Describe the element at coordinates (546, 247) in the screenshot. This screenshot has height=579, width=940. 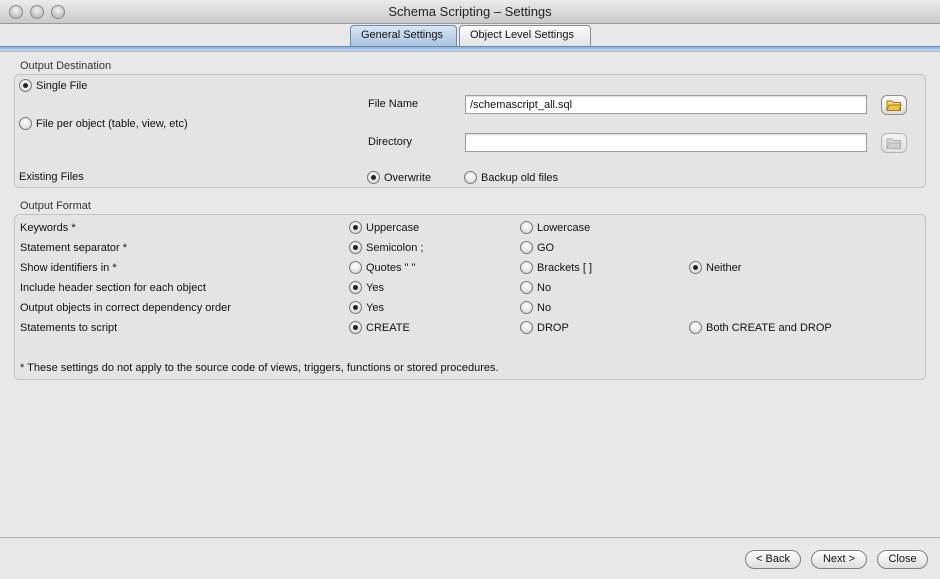
I see `option-label: GO` at that location.